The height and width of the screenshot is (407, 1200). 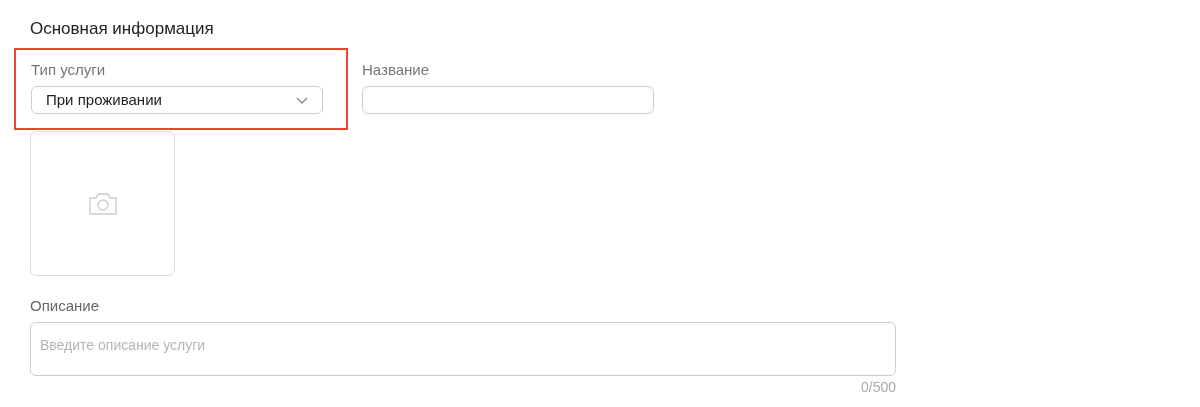 I want to click on camera-icon, so click(x=102, y=203).